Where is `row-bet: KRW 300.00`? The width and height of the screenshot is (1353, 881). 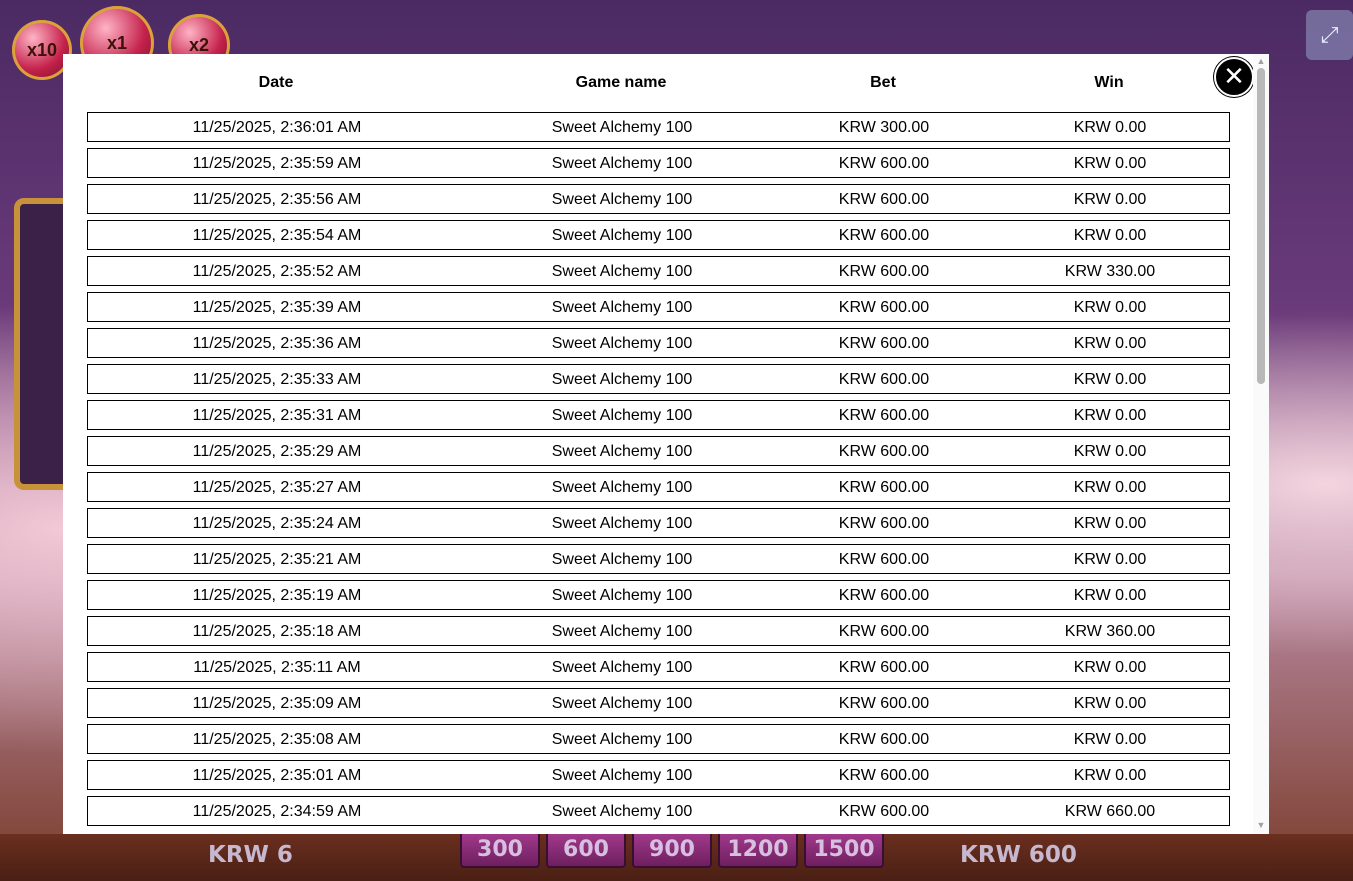 row-bet: KRW 300.00 is located at coordinates (884, 127).